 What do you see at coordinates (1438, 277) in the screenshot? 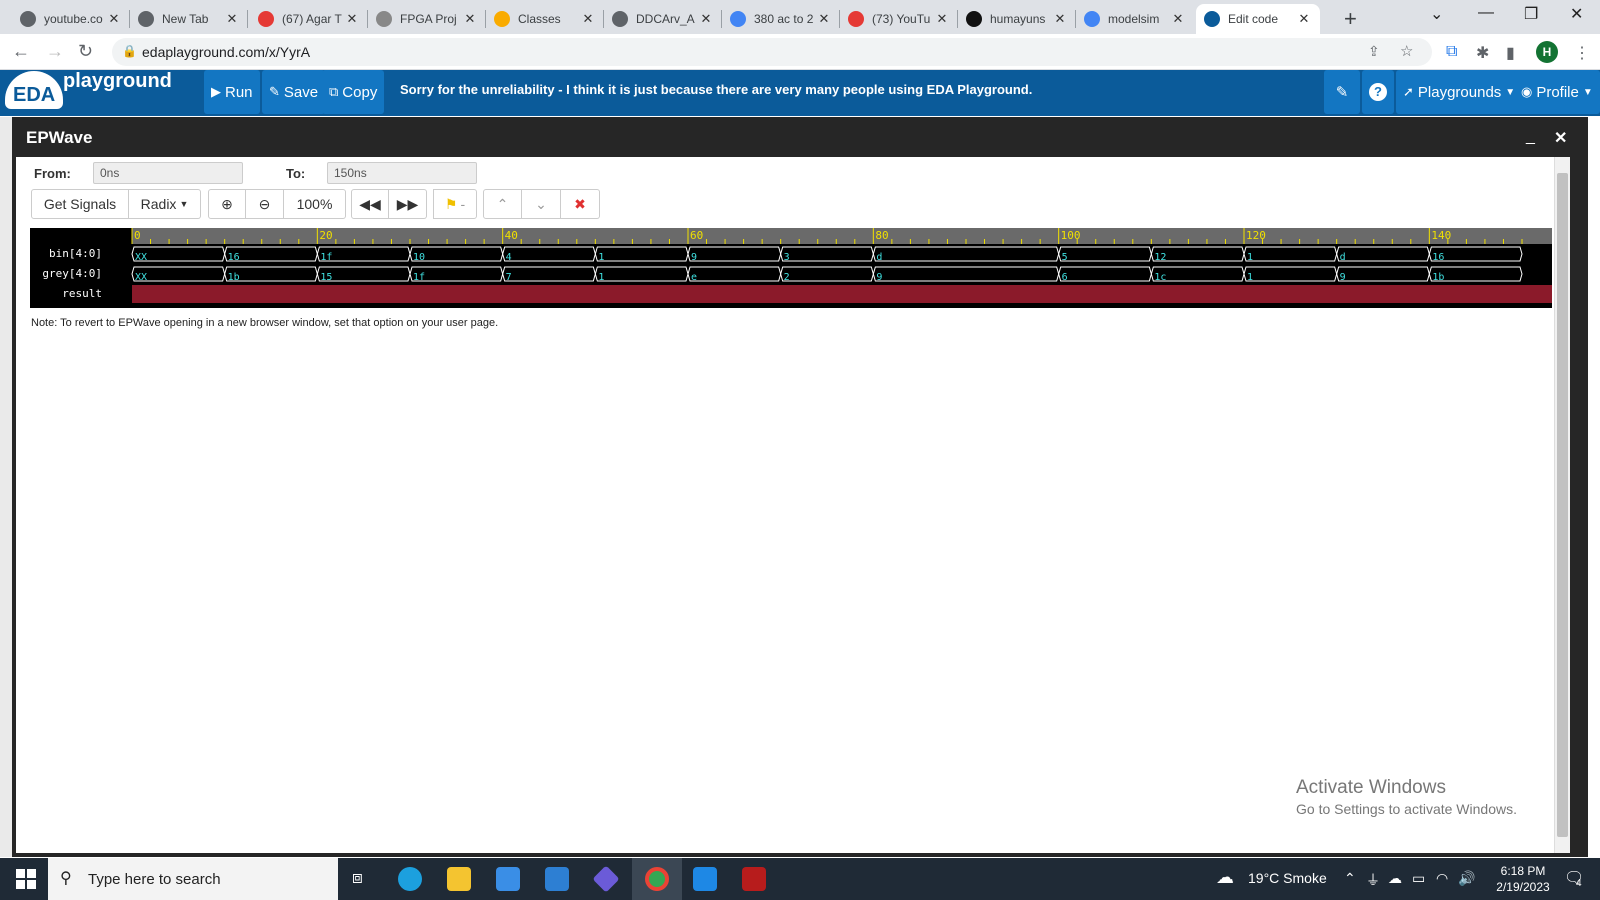
I see `bus-value-label: 1b` at bounding box center [1438, 277].